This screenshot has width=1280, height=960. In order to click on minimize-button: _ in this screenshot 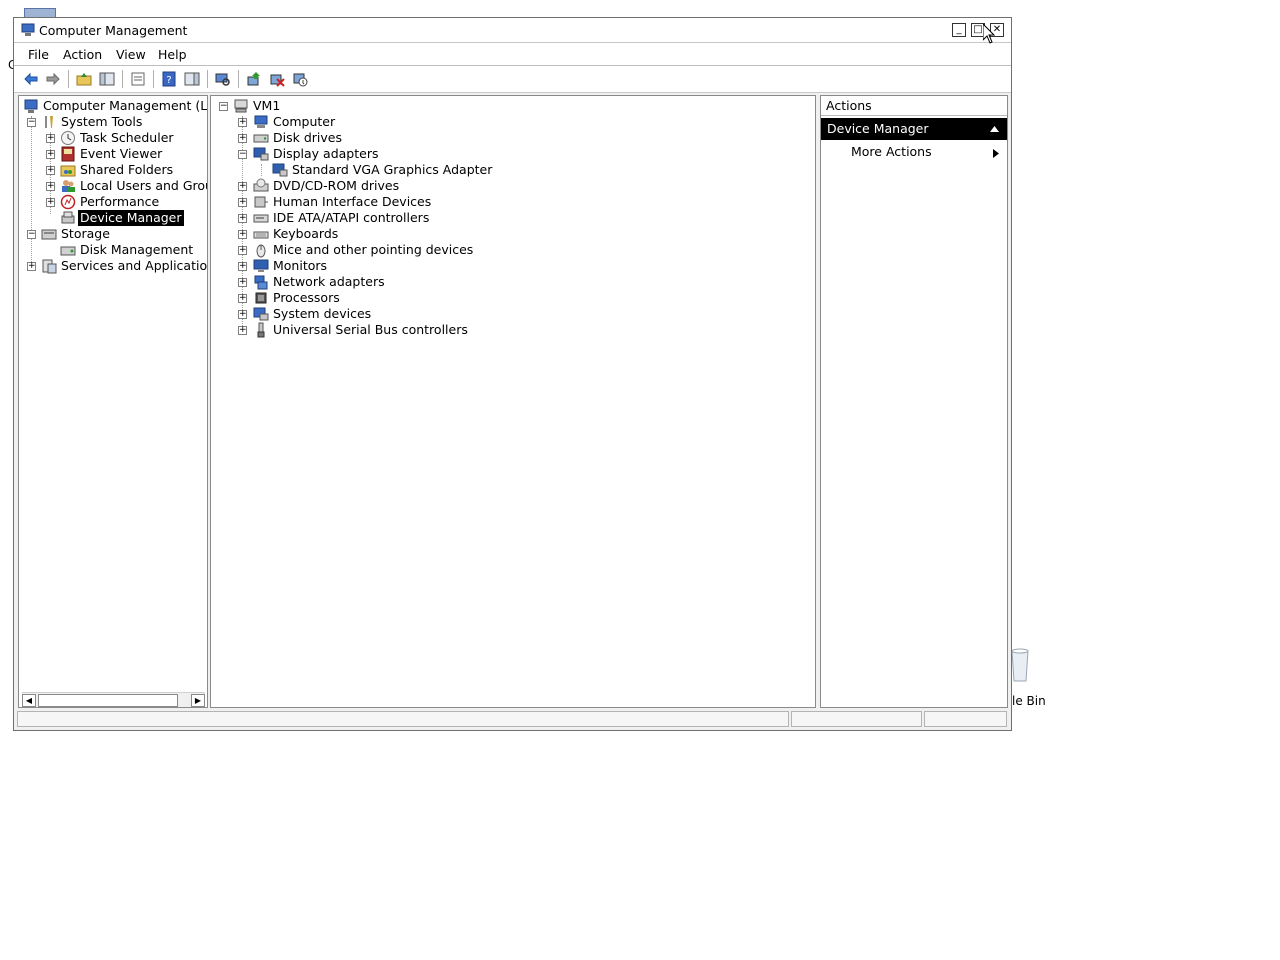, I will do `click(959, 30)`.